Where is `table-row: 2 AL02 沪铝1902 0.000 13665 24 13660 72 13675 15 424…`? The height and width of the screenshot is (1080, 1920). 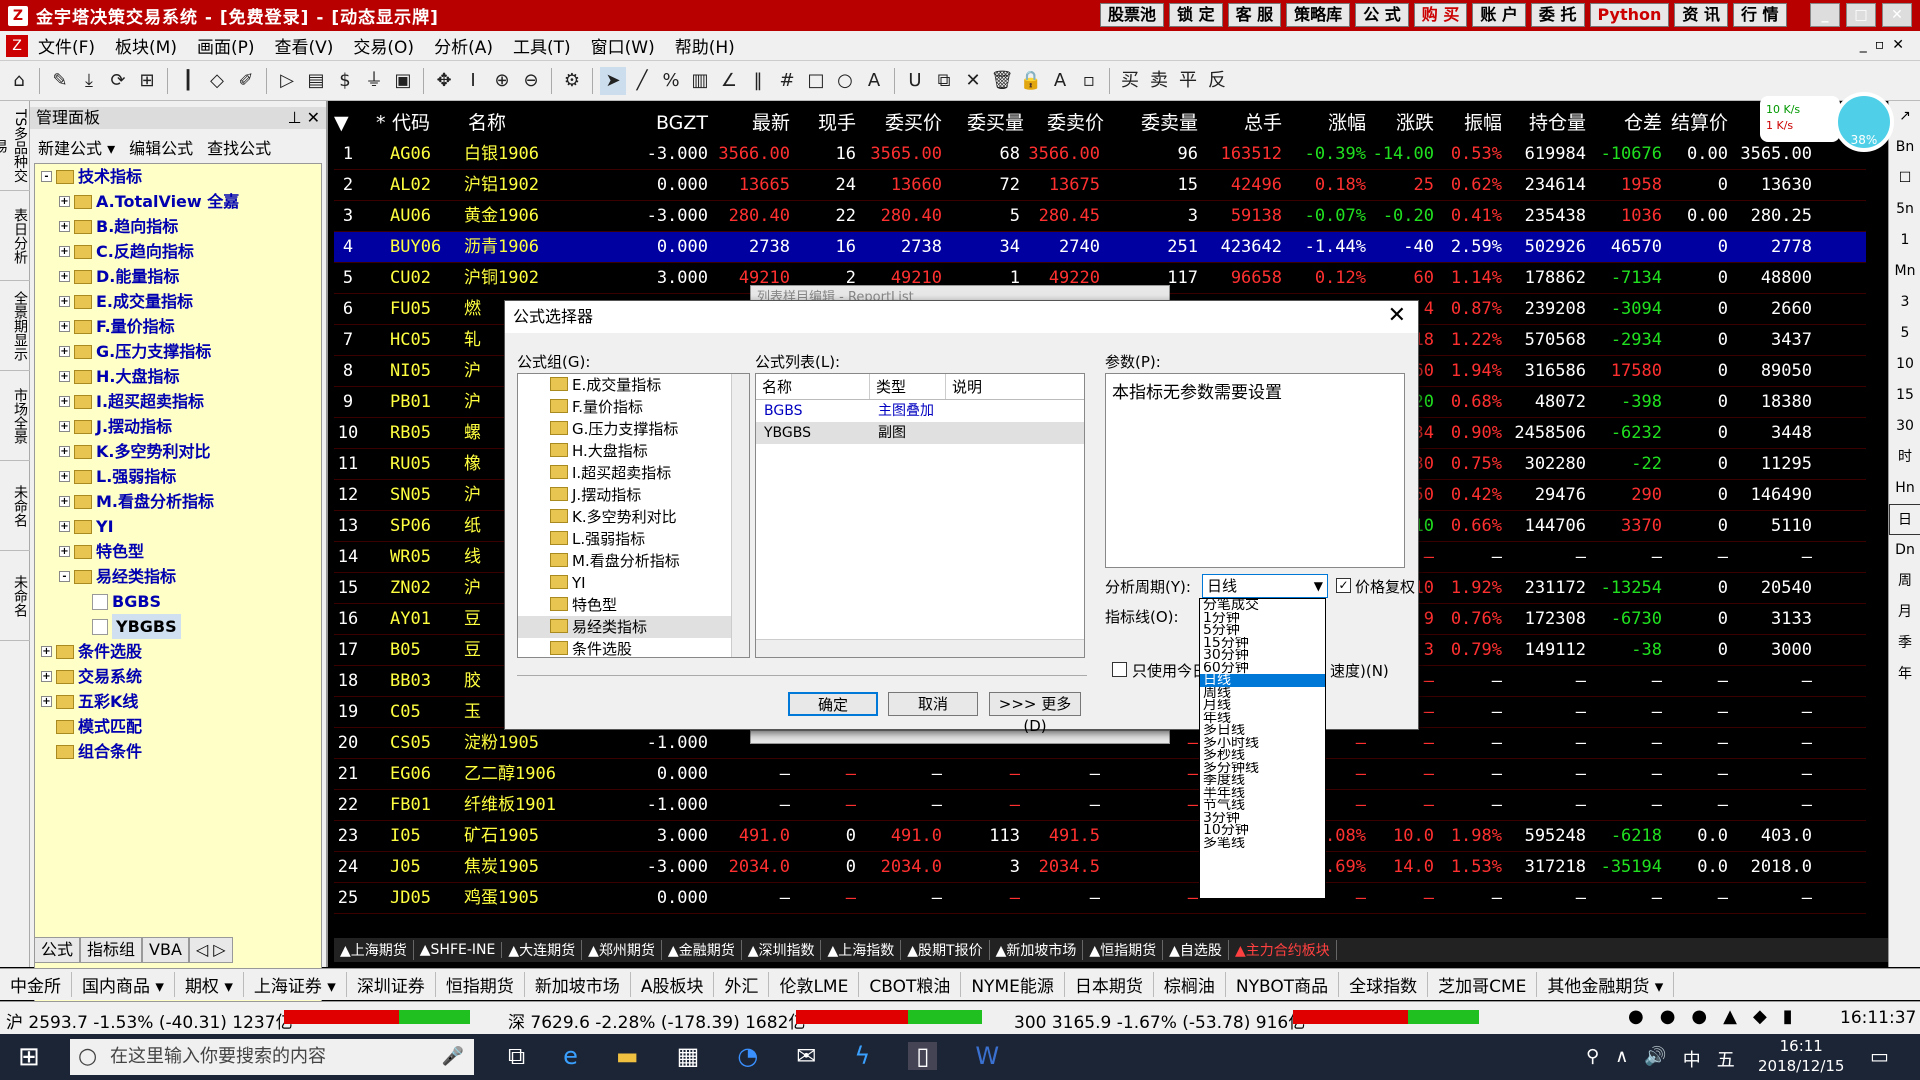 table-row: 2 AL02 沪铝1902 0.000 13665 24 13660 72 13675 15 424… is located at coordinates (1100, 185).